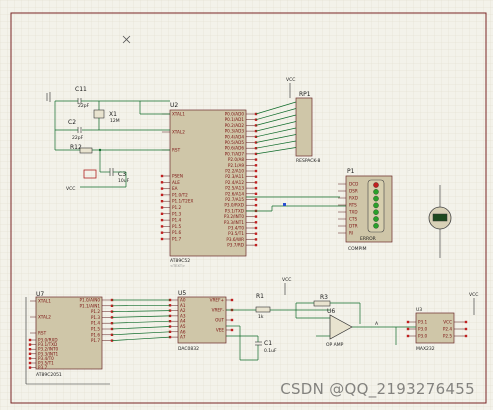  Describe the element at coordinates (235, 148) in the screenshot. I see `u2-r-pin-6: P0.6/AD6` at that location.